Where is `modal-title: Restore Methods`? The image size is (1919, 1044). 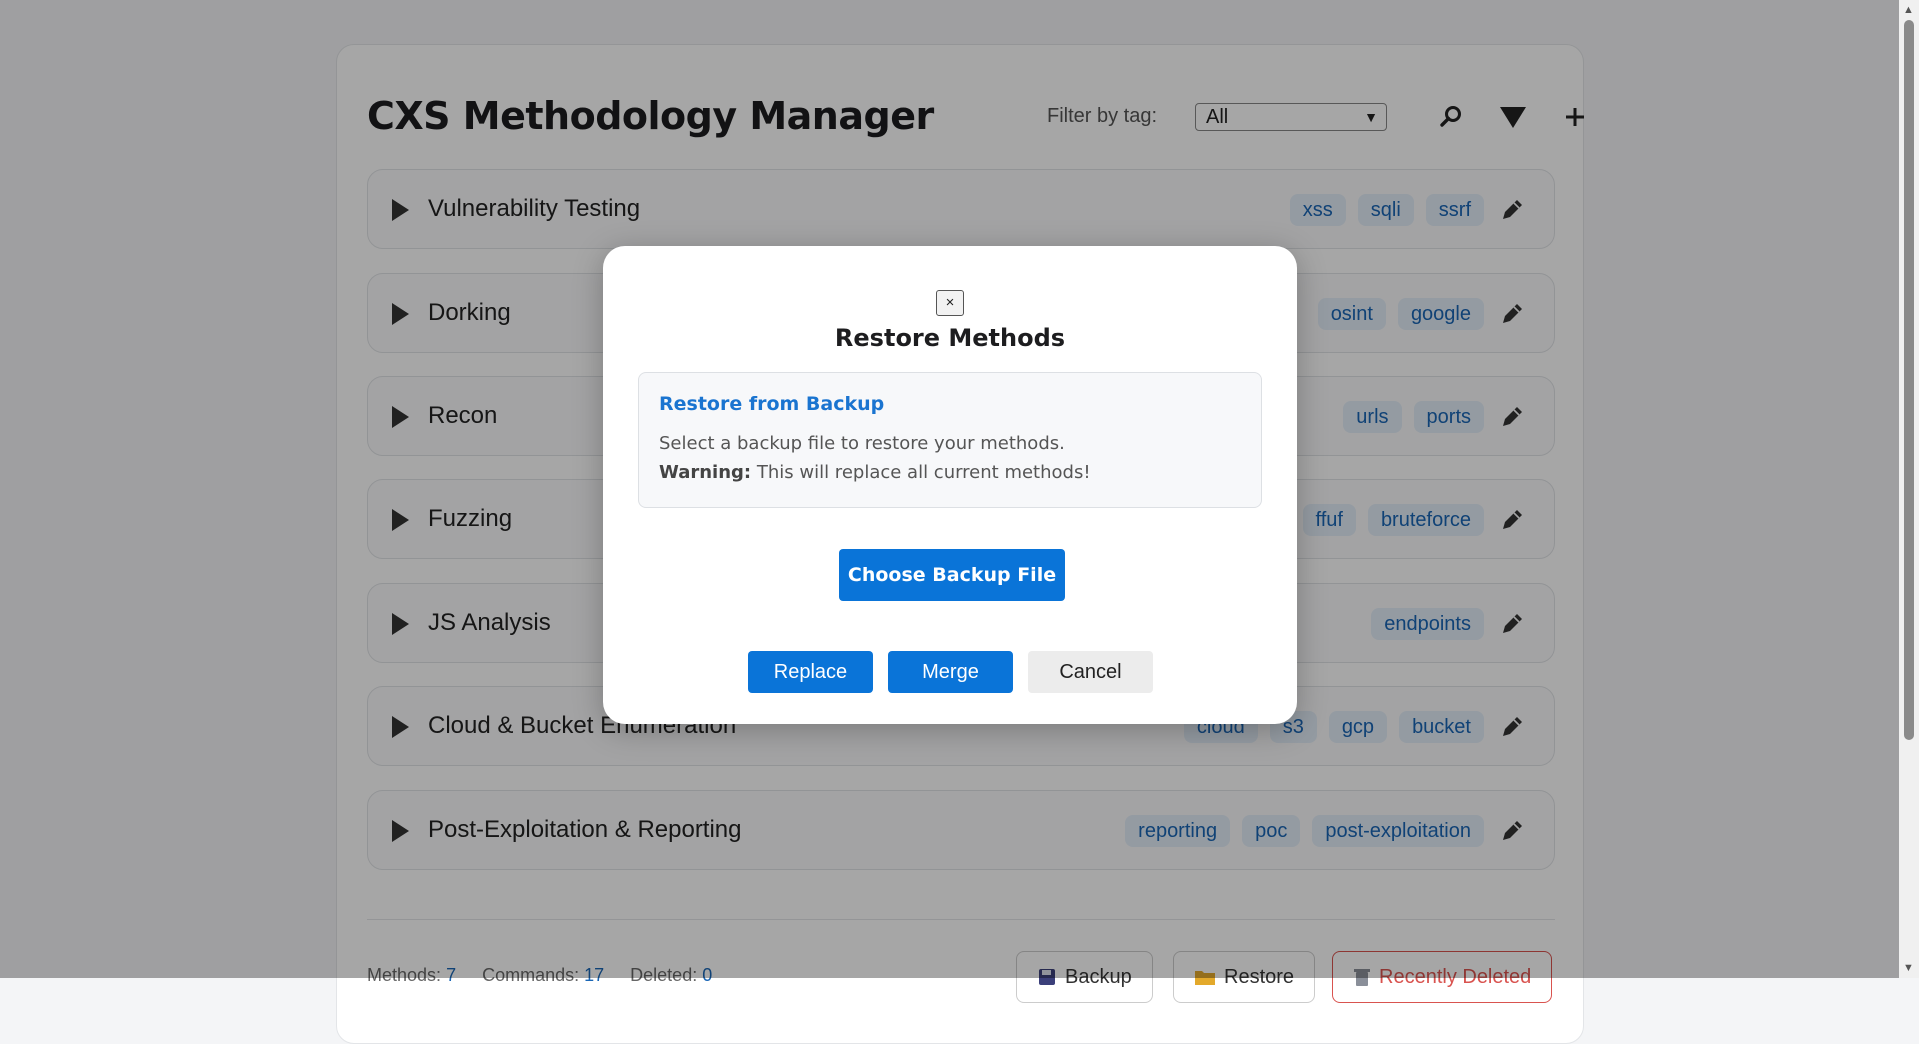 modal-title: Restore Methods is located at coordinates (950, 338).